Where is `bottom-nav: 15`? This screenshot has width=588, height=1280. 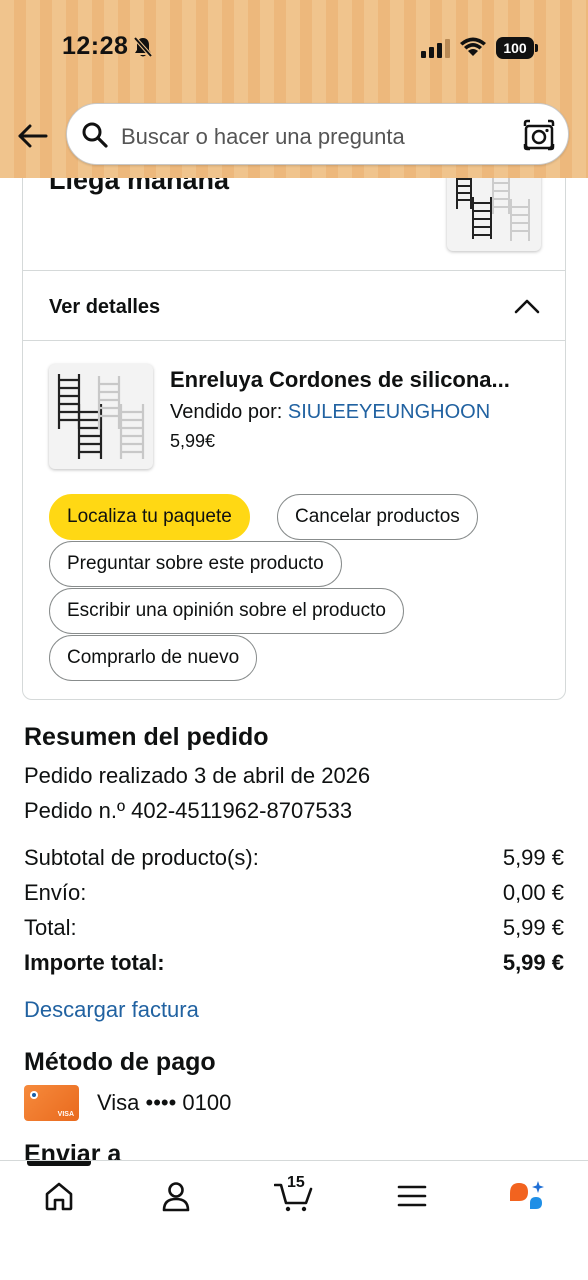 bottom-nav: 15 is located at coordinates (294, 1220).